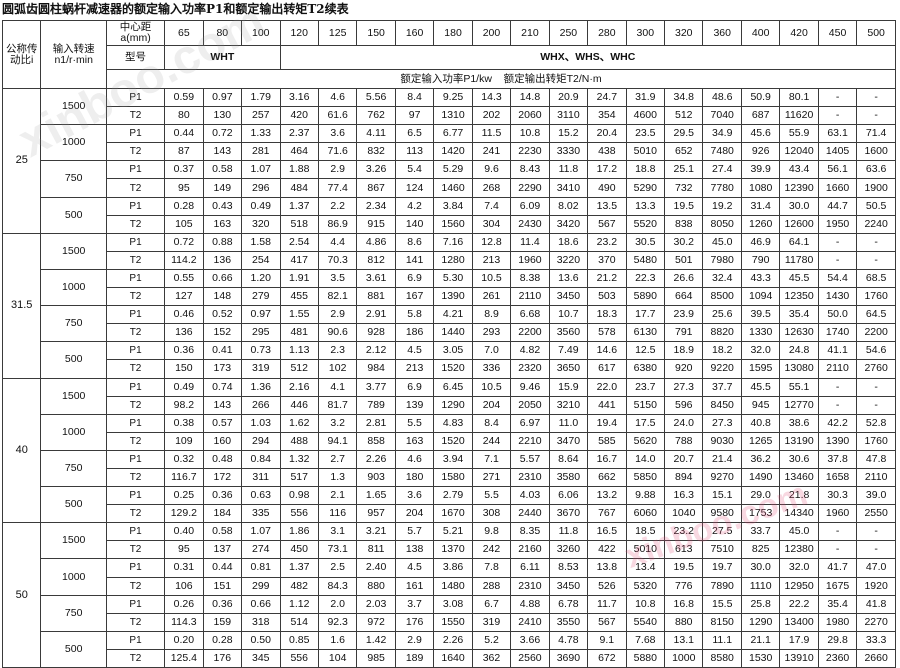 Image resolution: width=900 pixels, height=668 pixels. Describe the element at coordinates (568, 586) in the screenshot. I see `value-cell: 3450` at that location.